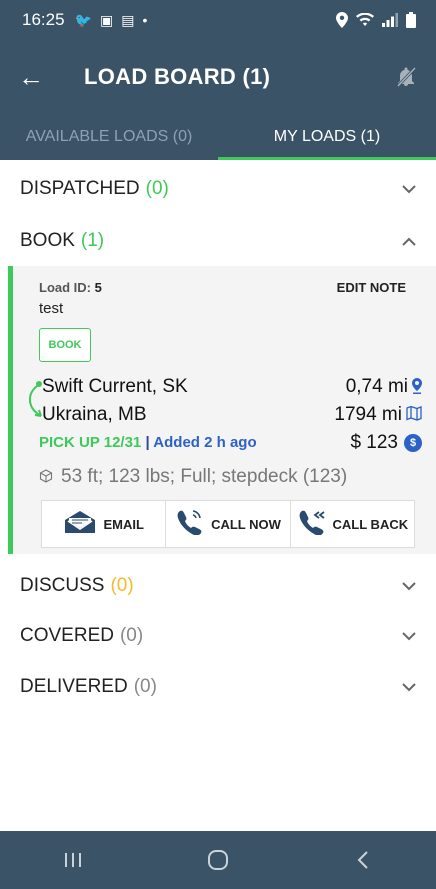  I want to click on phone-ringing-icon, so click(190, 524).